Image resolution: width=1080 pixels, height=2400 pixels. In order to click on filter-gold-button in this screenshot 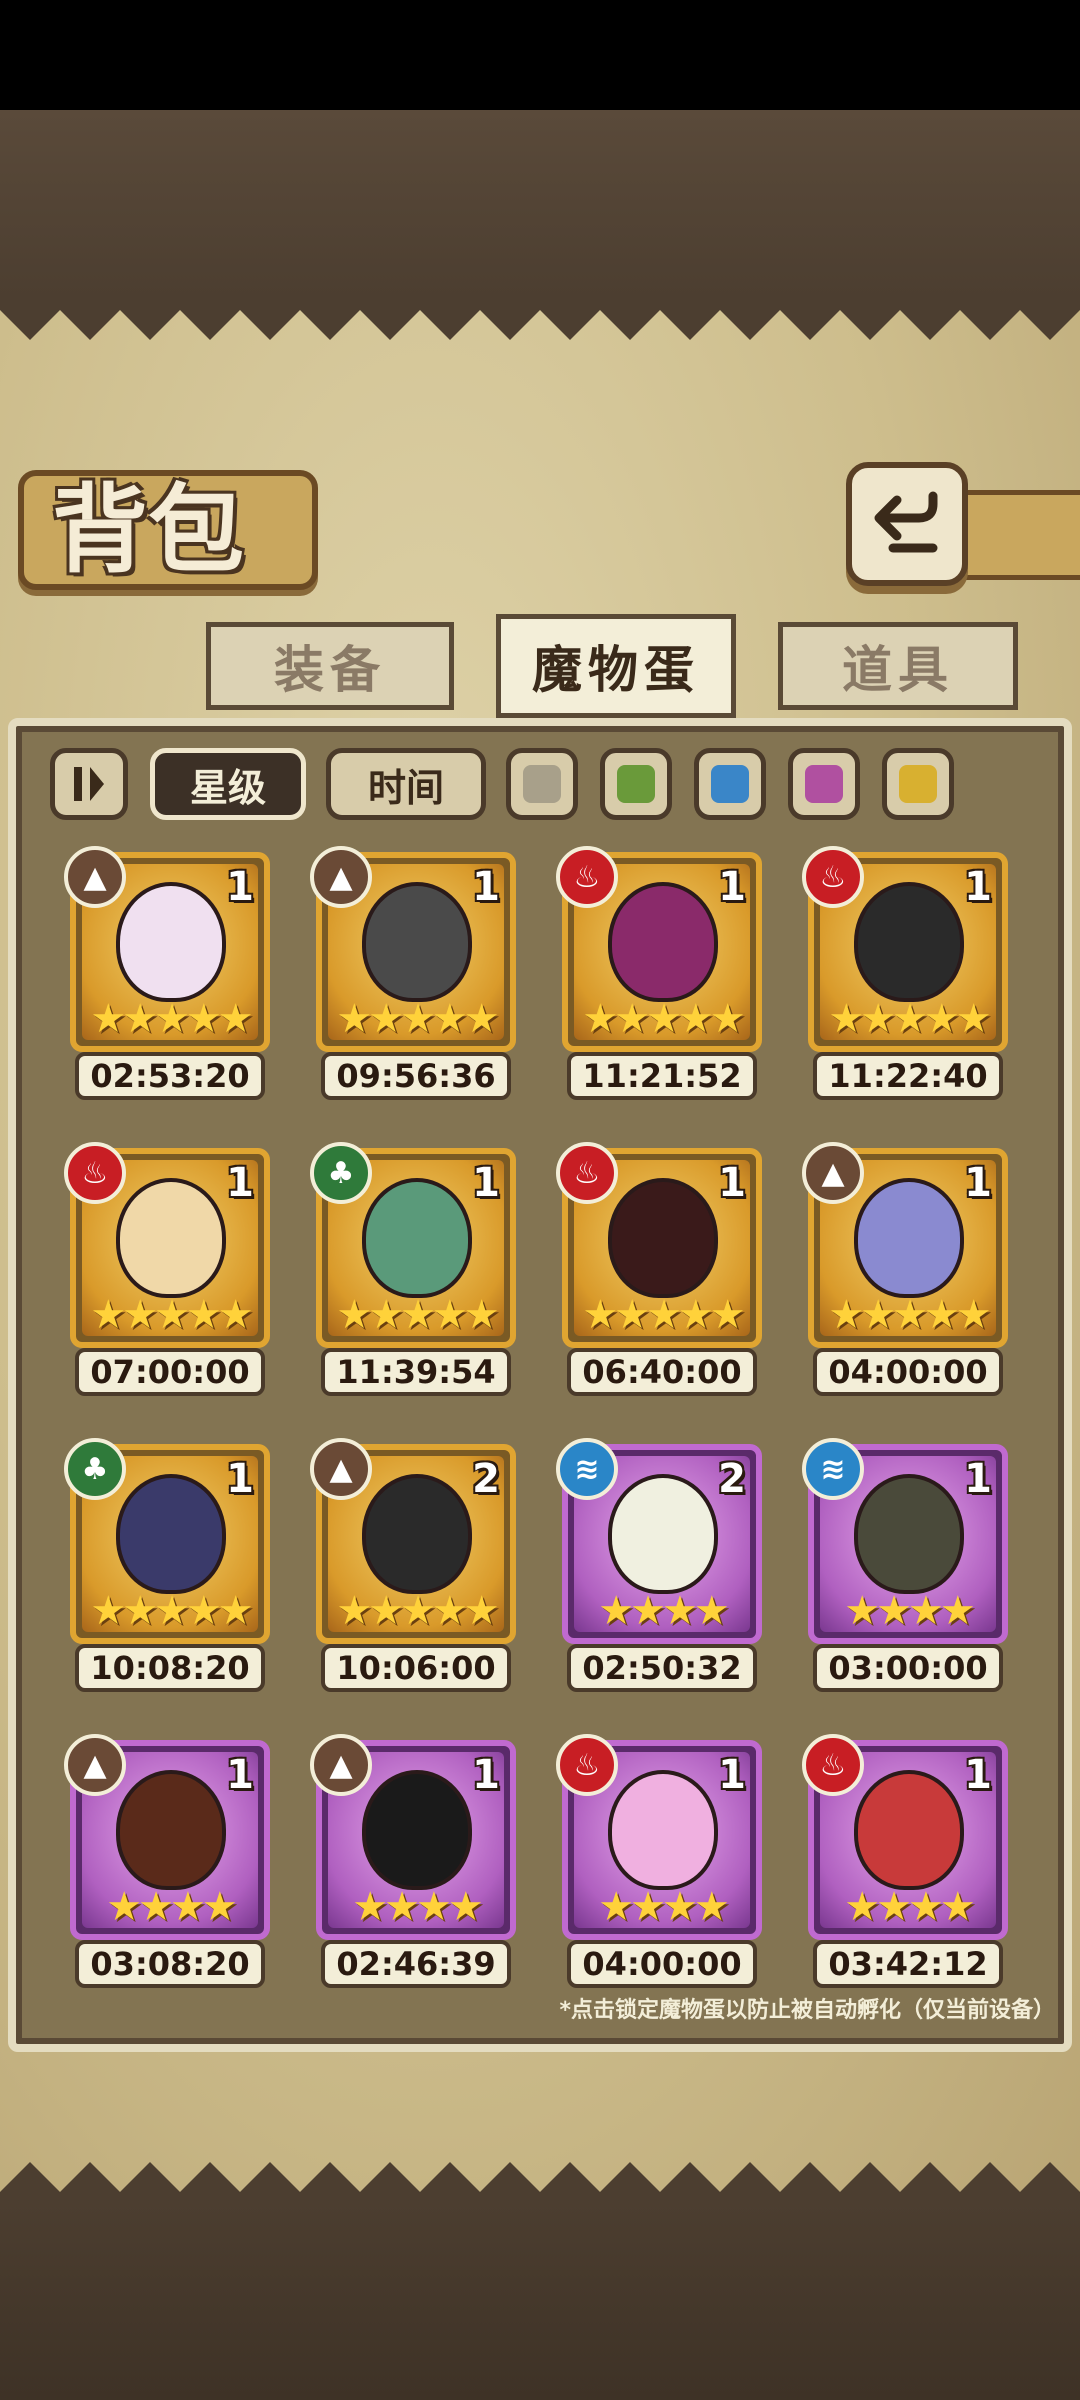, I will do `click(918, 784)`.